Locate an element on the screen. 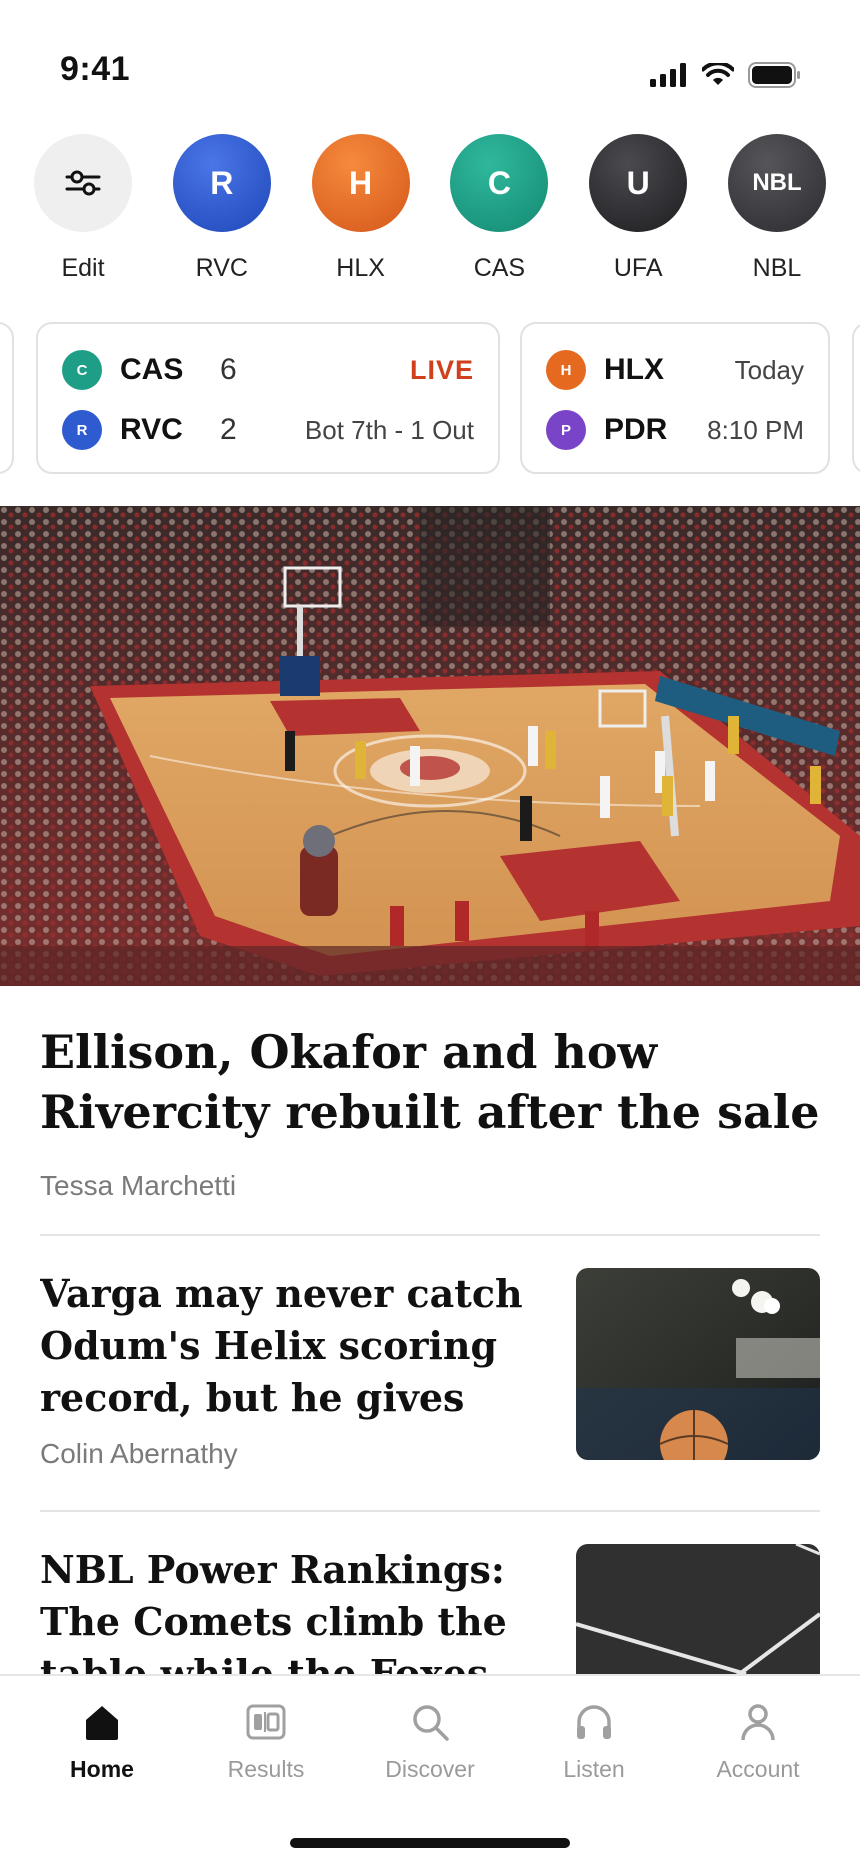 The width and height of the screenshot is (860, 1864). team-logo: R is located at coordinates (221, 183).